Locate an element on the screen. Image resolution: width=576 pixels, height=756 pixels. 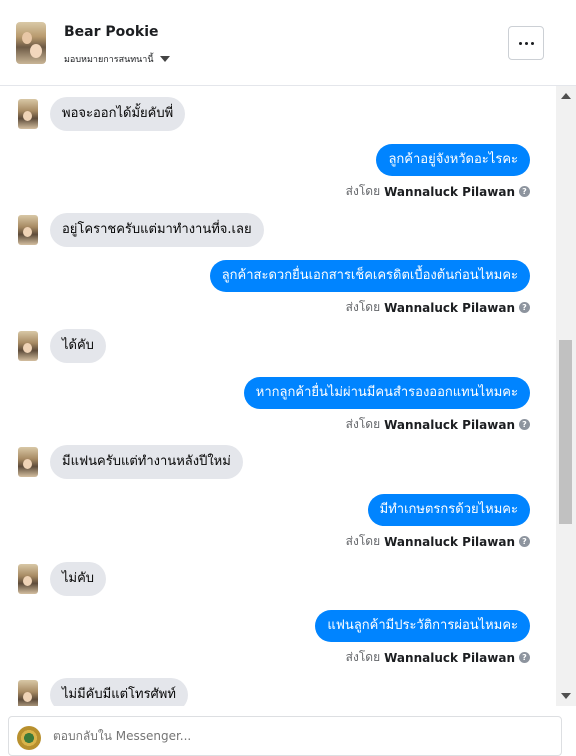
reply-input is located at coordinates (283, 736).